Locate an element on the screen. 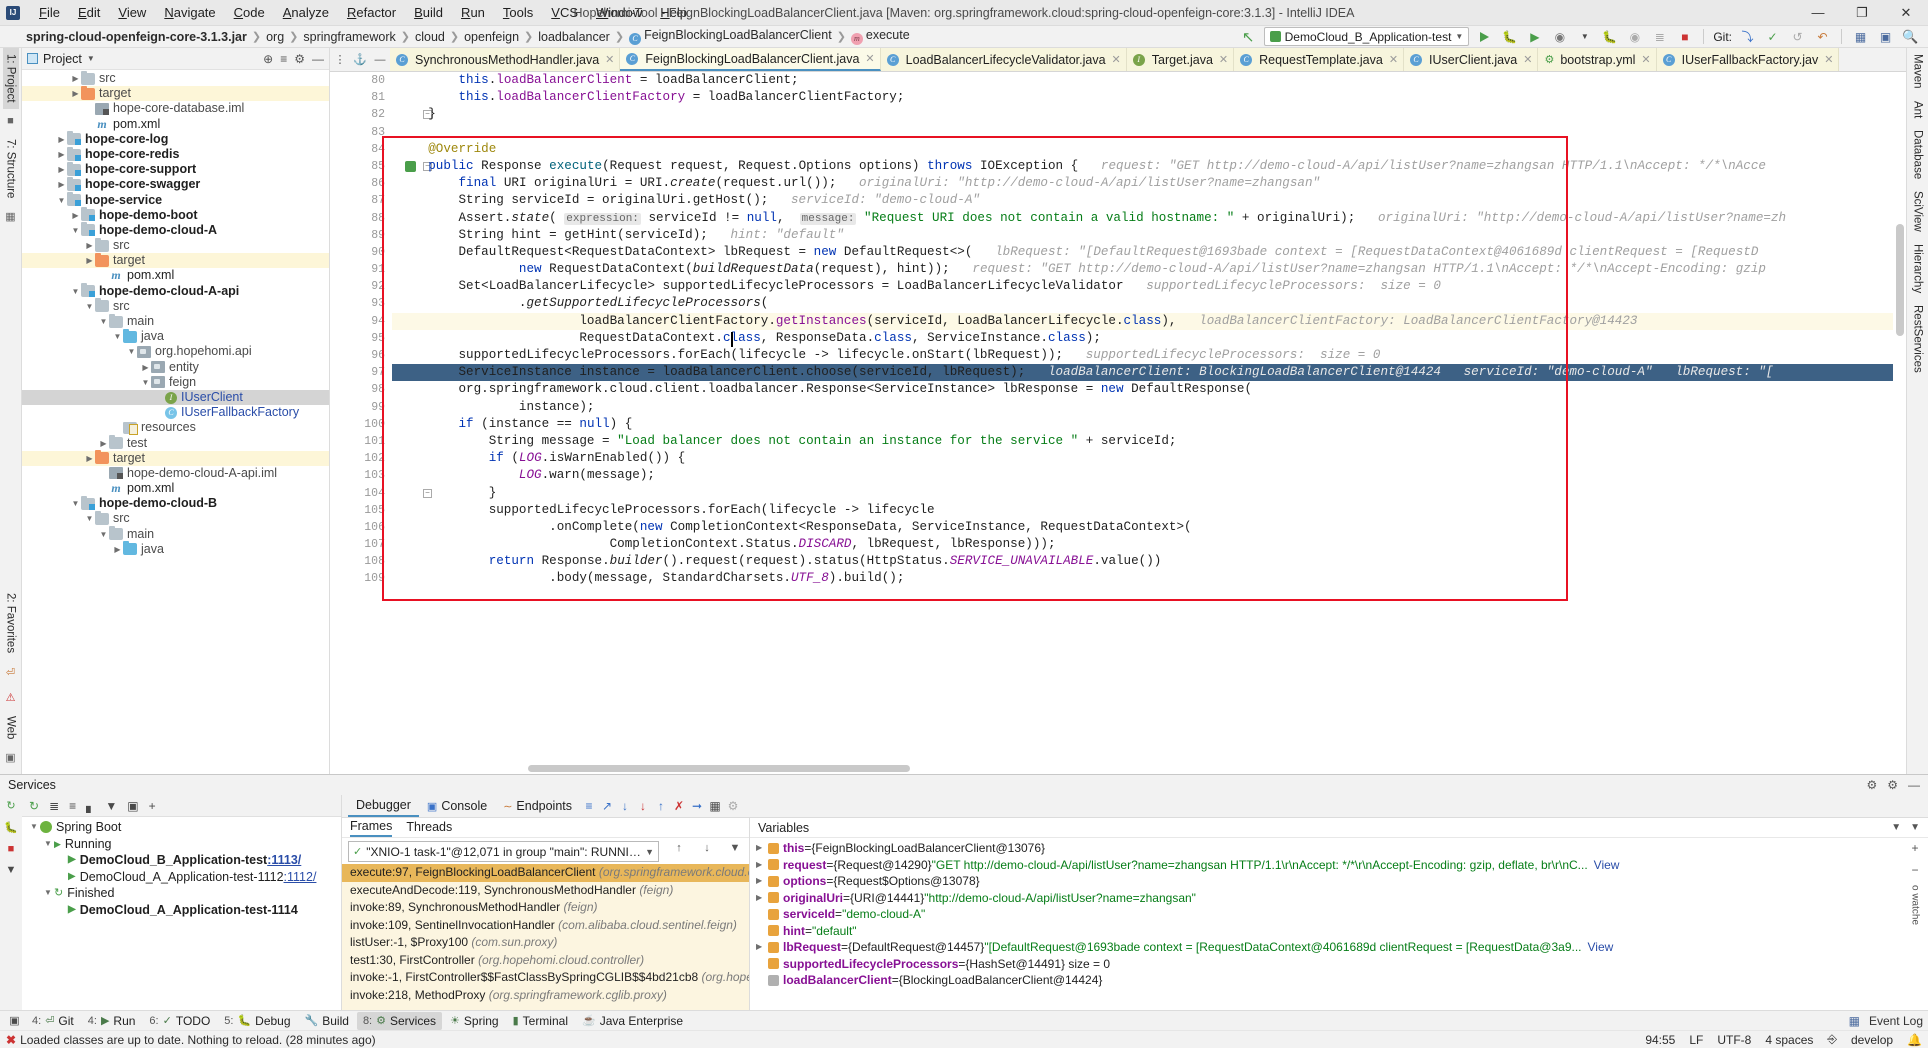 The image size is (1928, 1048). services-item-link: :1113/ is located at coordinates (284, 860).